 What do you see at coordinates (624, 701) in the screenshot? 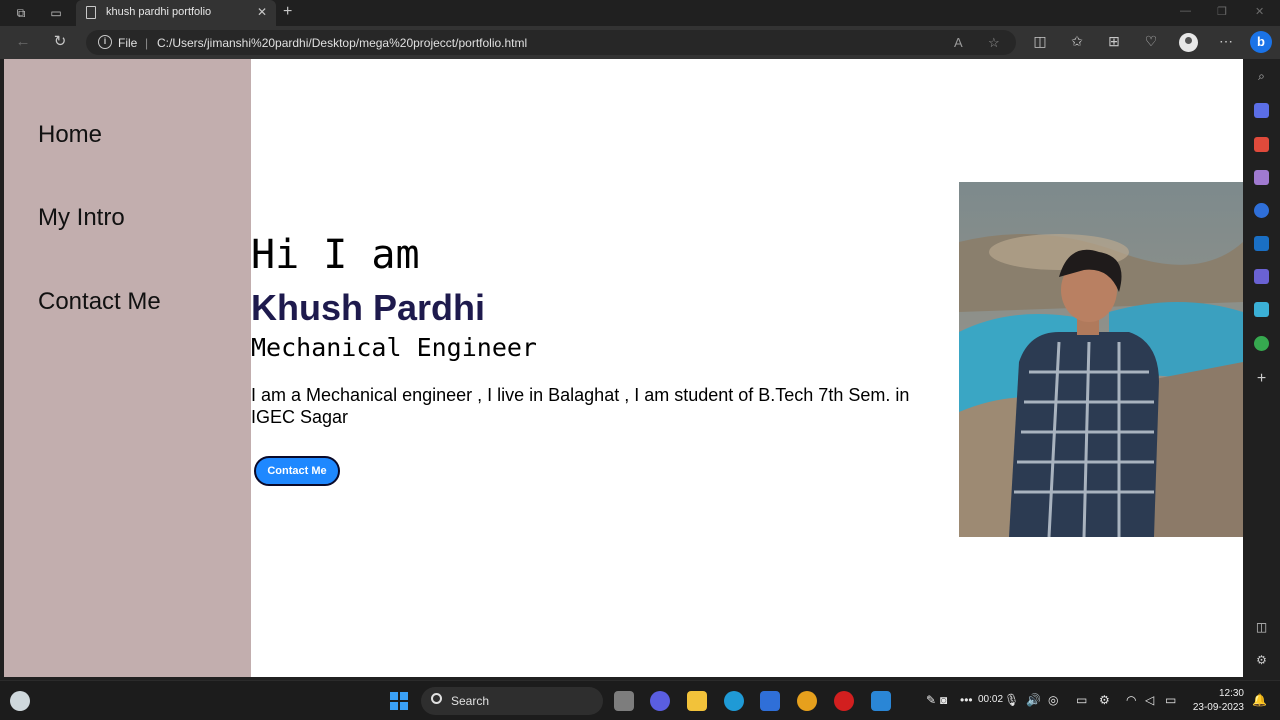
I see `task-view-icon` at bounding box center [624, 701].